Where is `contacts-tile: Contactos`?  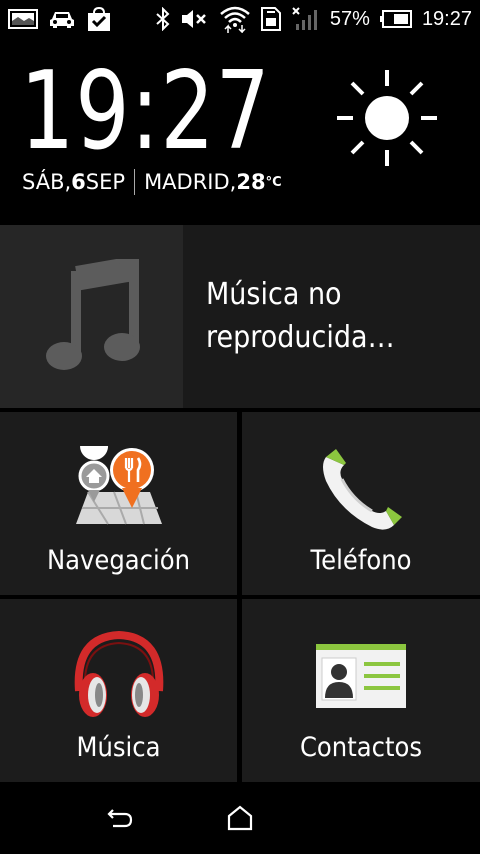
contacts-tile: Contactos is located at coordinates (361, 690).